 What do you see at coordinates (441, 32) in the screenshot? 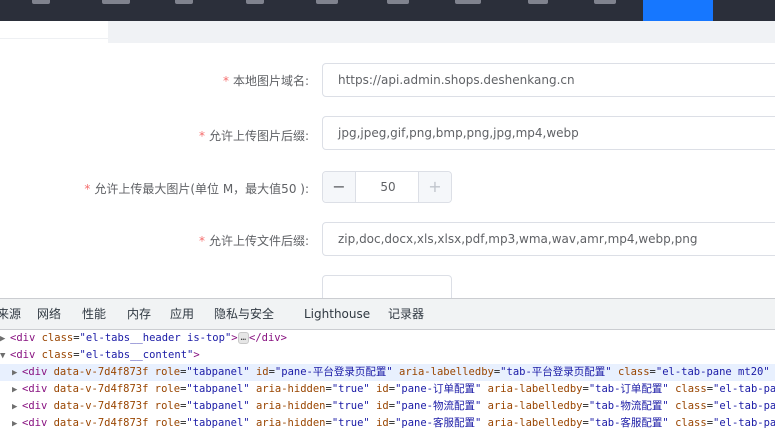
I see `tab-bar-background` at bounding box center [441, 32].